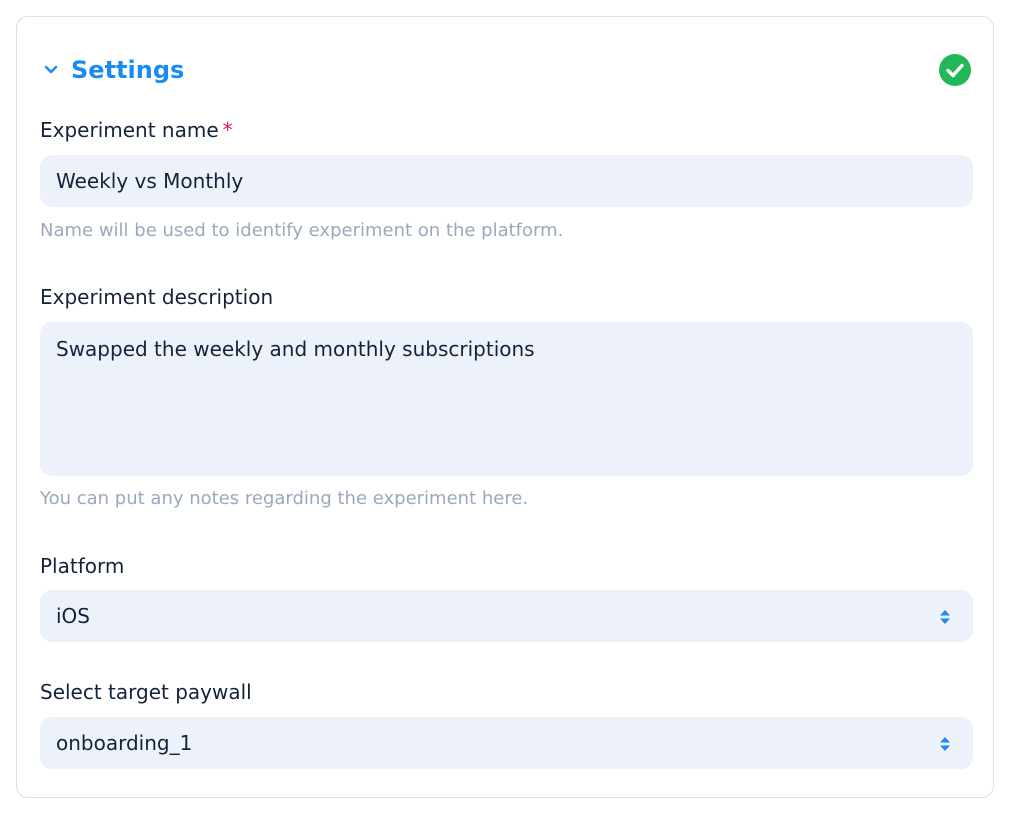  Describe the element at coordinates (128, 70) in the screenshot. I see `section-title: Settings` at that location.